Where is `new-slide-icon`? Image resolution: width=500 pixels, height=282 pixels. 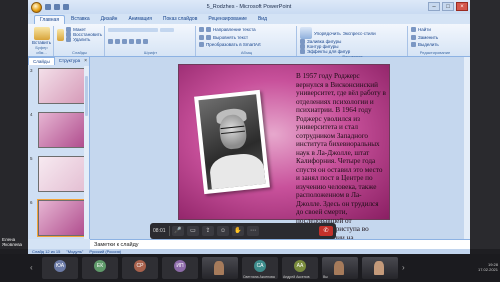 new-slide-icon is located at coordinates (61, 34).